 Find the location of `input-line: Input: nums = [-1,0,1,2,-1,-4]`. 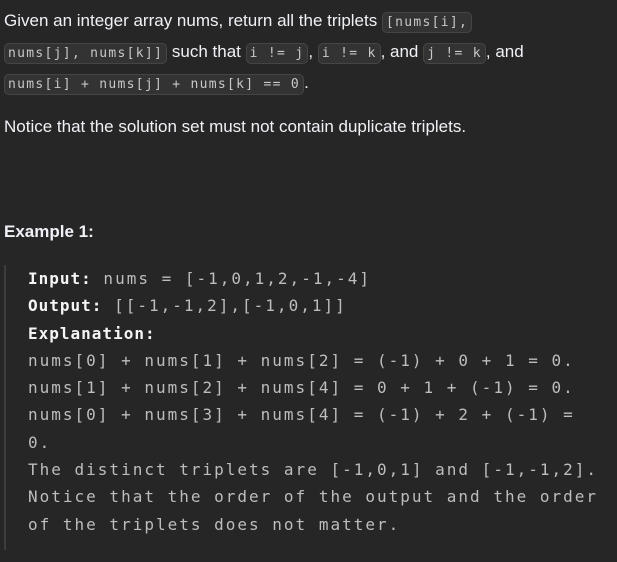

input-line: Input: nums = [-1,0,1,2,-1,-4] is located at coordinates (317, 278).